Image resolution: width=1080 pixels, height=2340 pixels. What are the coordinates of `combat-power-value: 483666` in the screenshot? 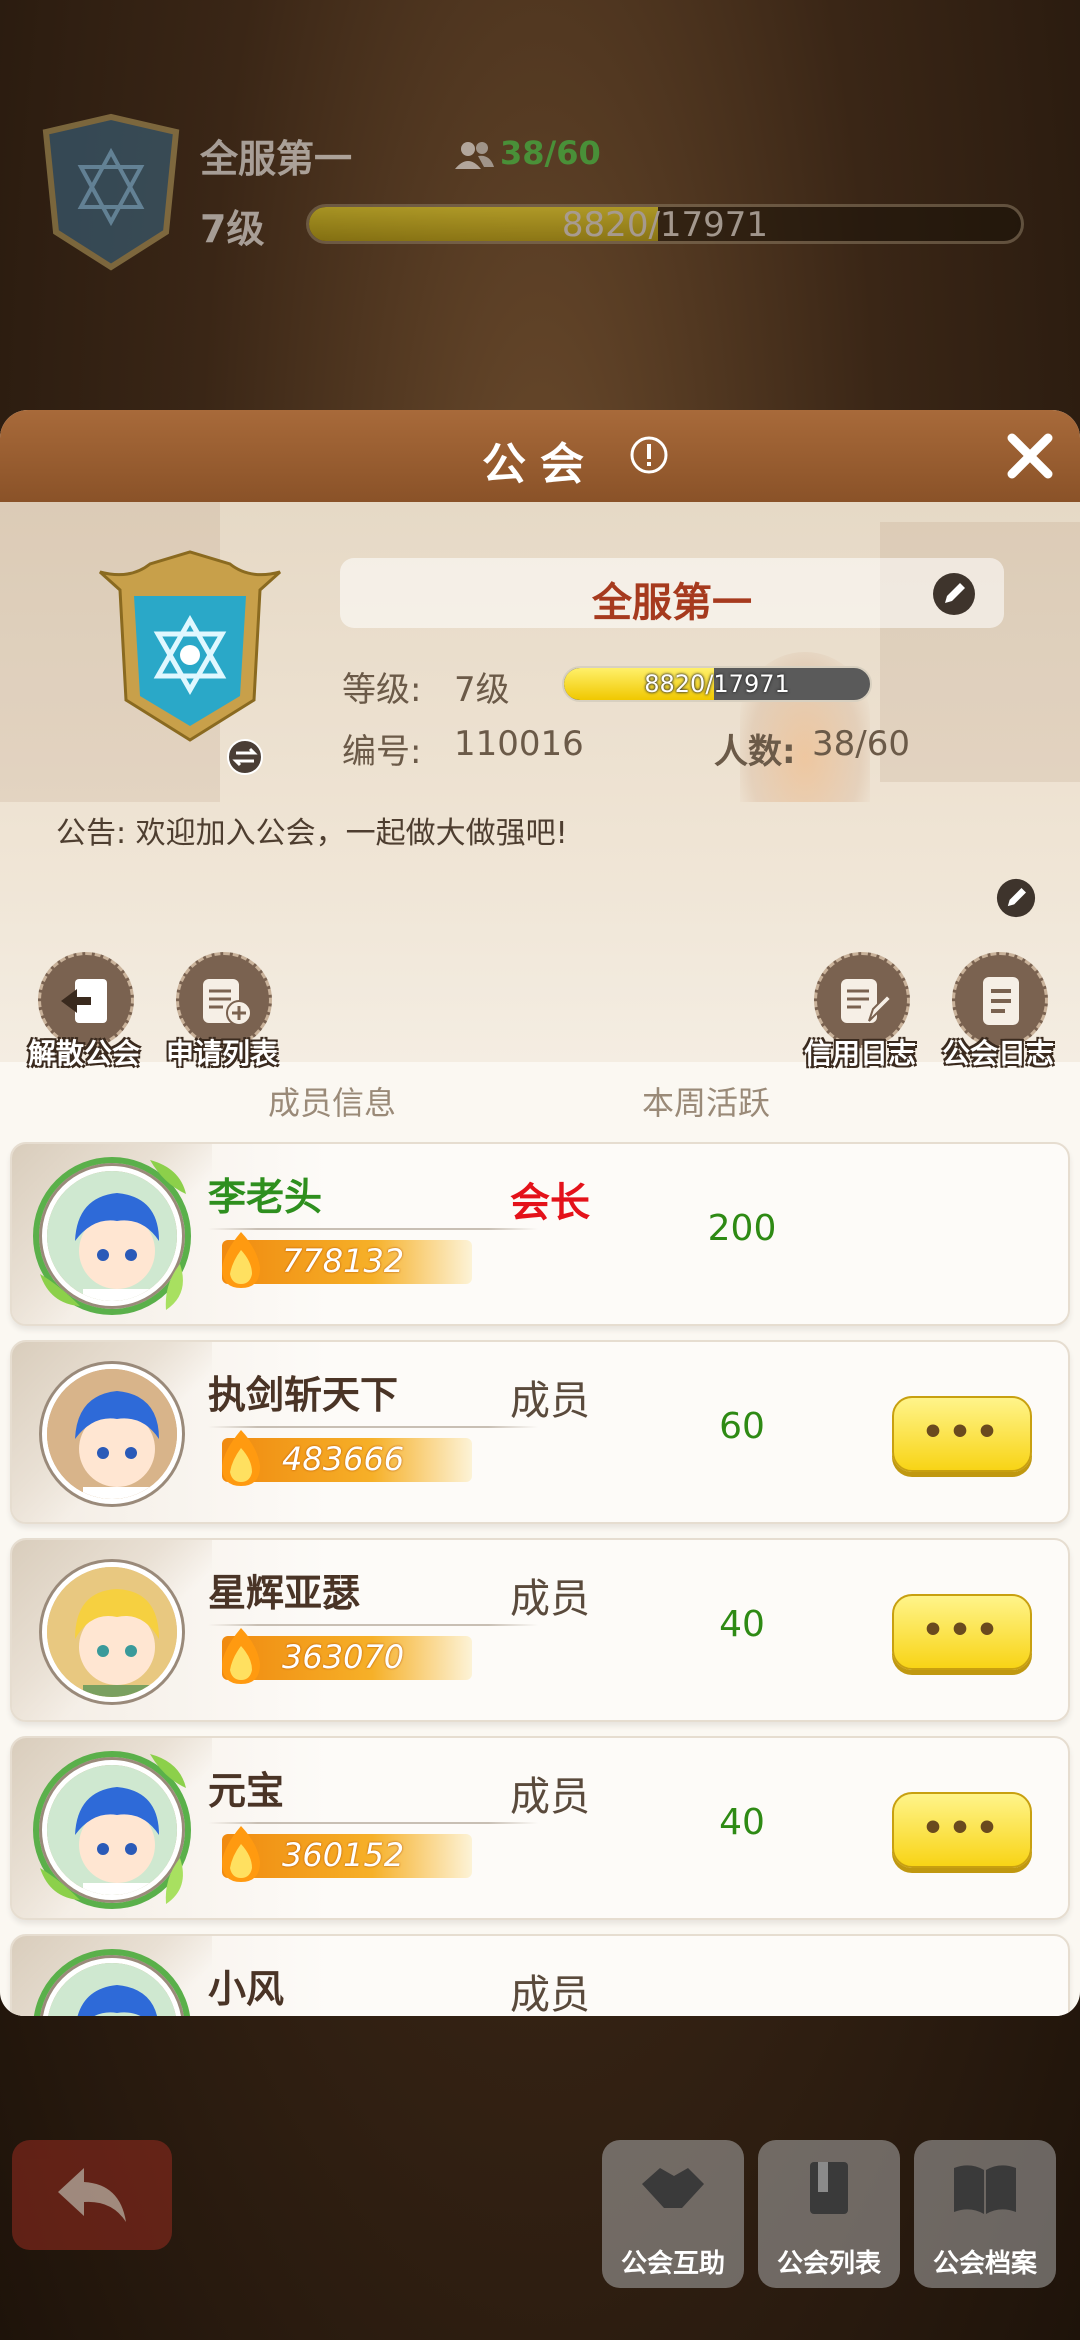 It's located at (343, 1459).